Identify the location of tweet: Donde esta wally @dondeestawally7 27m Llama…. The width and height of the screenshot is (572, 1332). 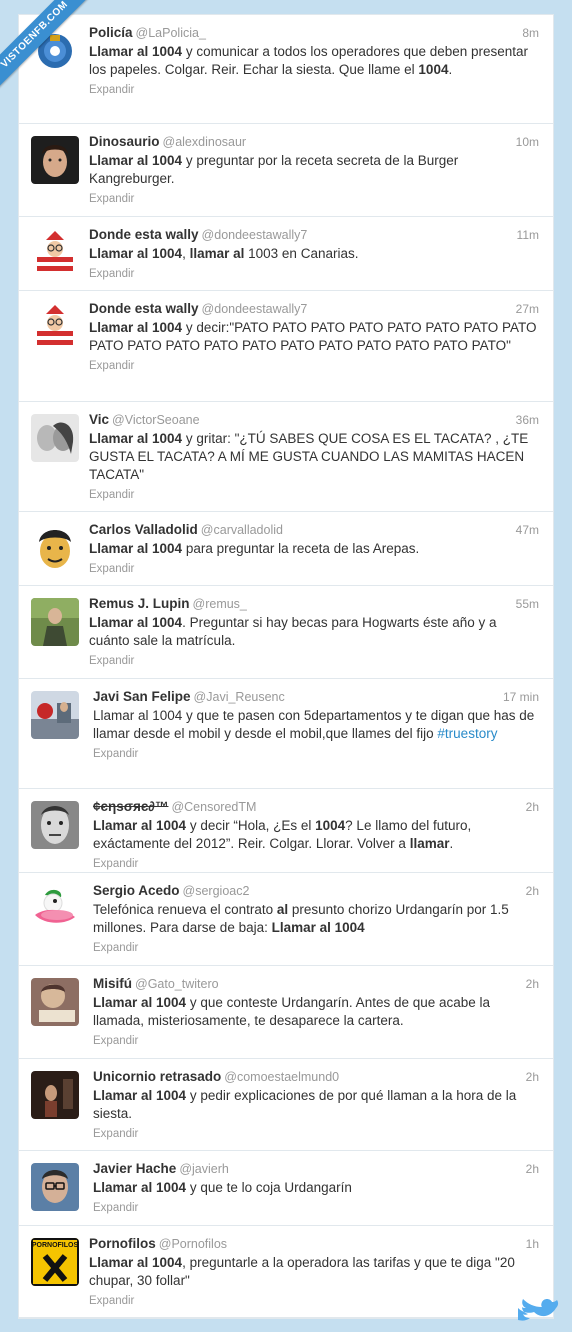
(286, 346).